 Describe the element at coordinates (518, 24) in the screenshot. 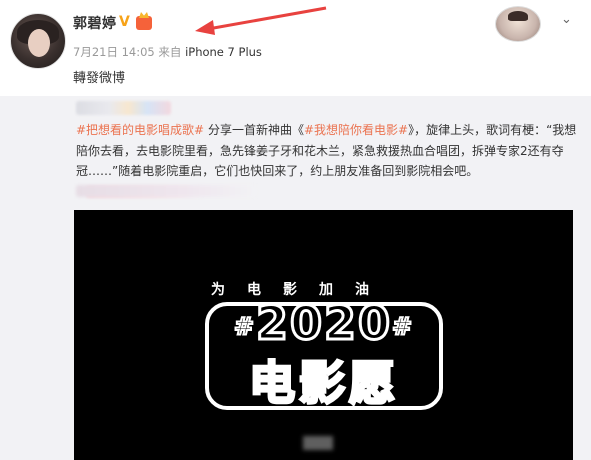

I see `current-user-avatar` at that location.